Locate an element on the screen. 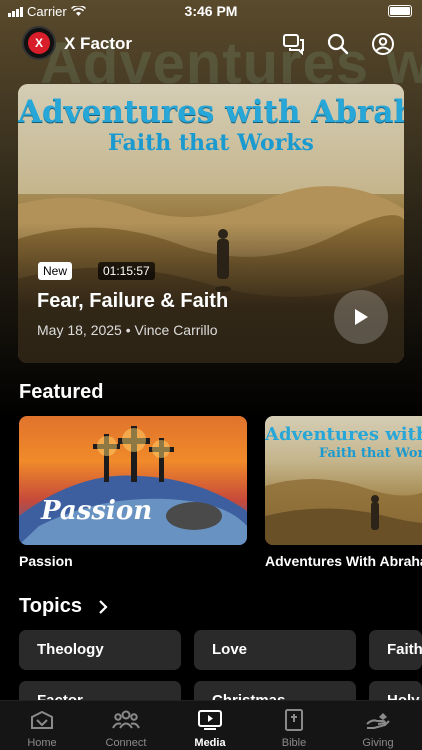 This screenshot has width=422, height=750. status-time: 3:46 PM is located at coordinates (211, 11).